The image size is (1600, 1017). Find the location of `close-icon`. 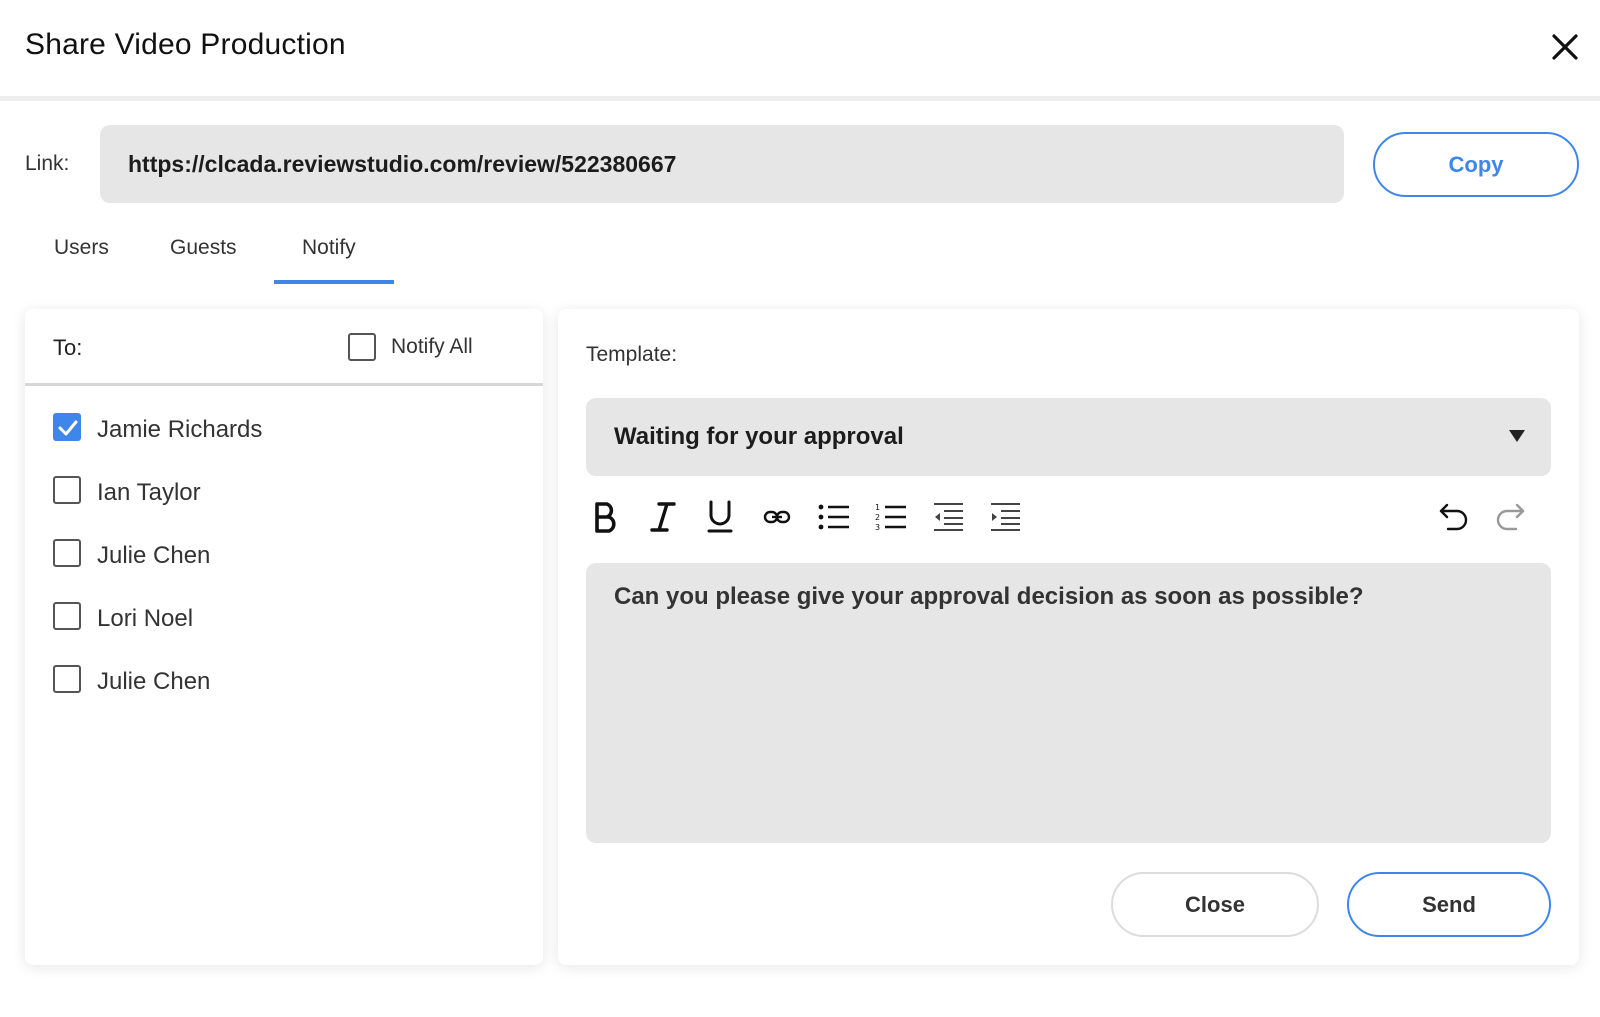

close-icon is located at coordinates (1565, 47).